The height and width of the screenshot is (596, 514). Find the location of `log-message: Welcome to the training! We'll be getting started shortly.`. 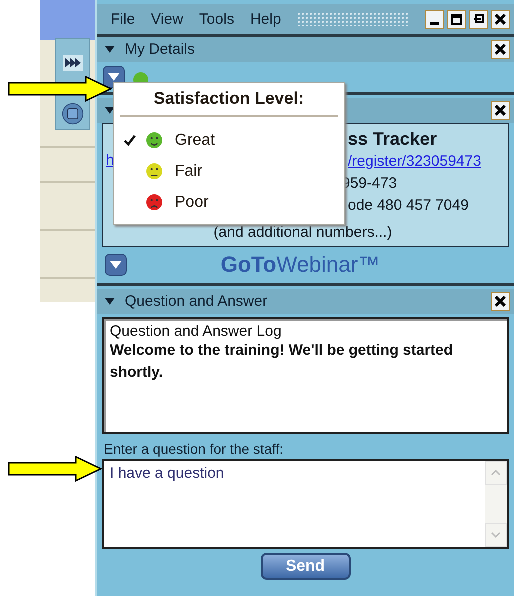

log-message: Welcome to the training! We'll be getting started shortly. is located at coordinates (282, 362).